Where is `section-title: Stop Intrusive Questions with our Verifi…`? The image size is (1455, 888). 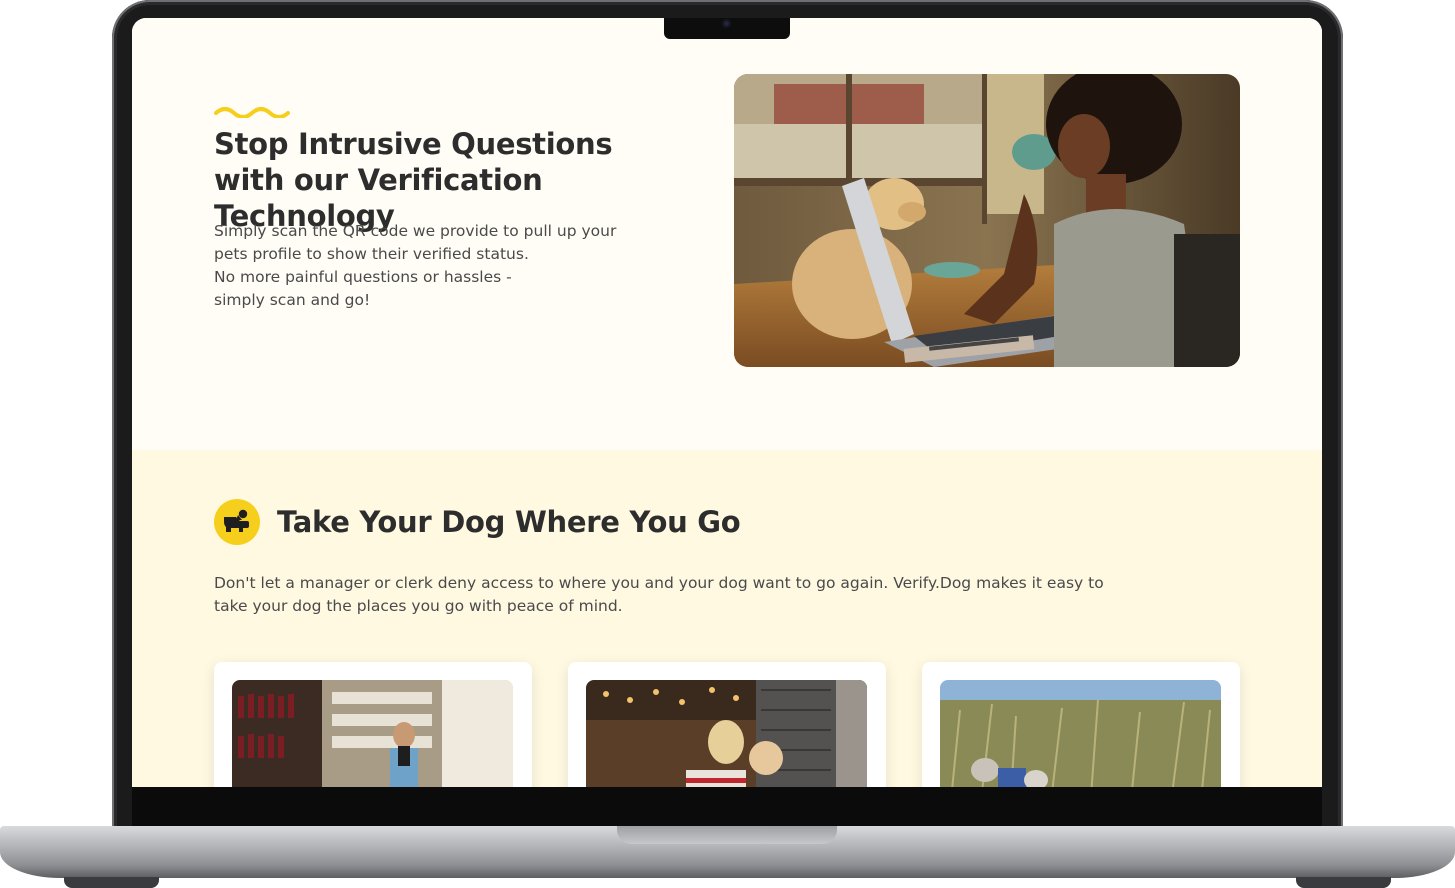
section-title: Stop Intrusive Questions with our Verifi… is located at coordinates (413, 180).